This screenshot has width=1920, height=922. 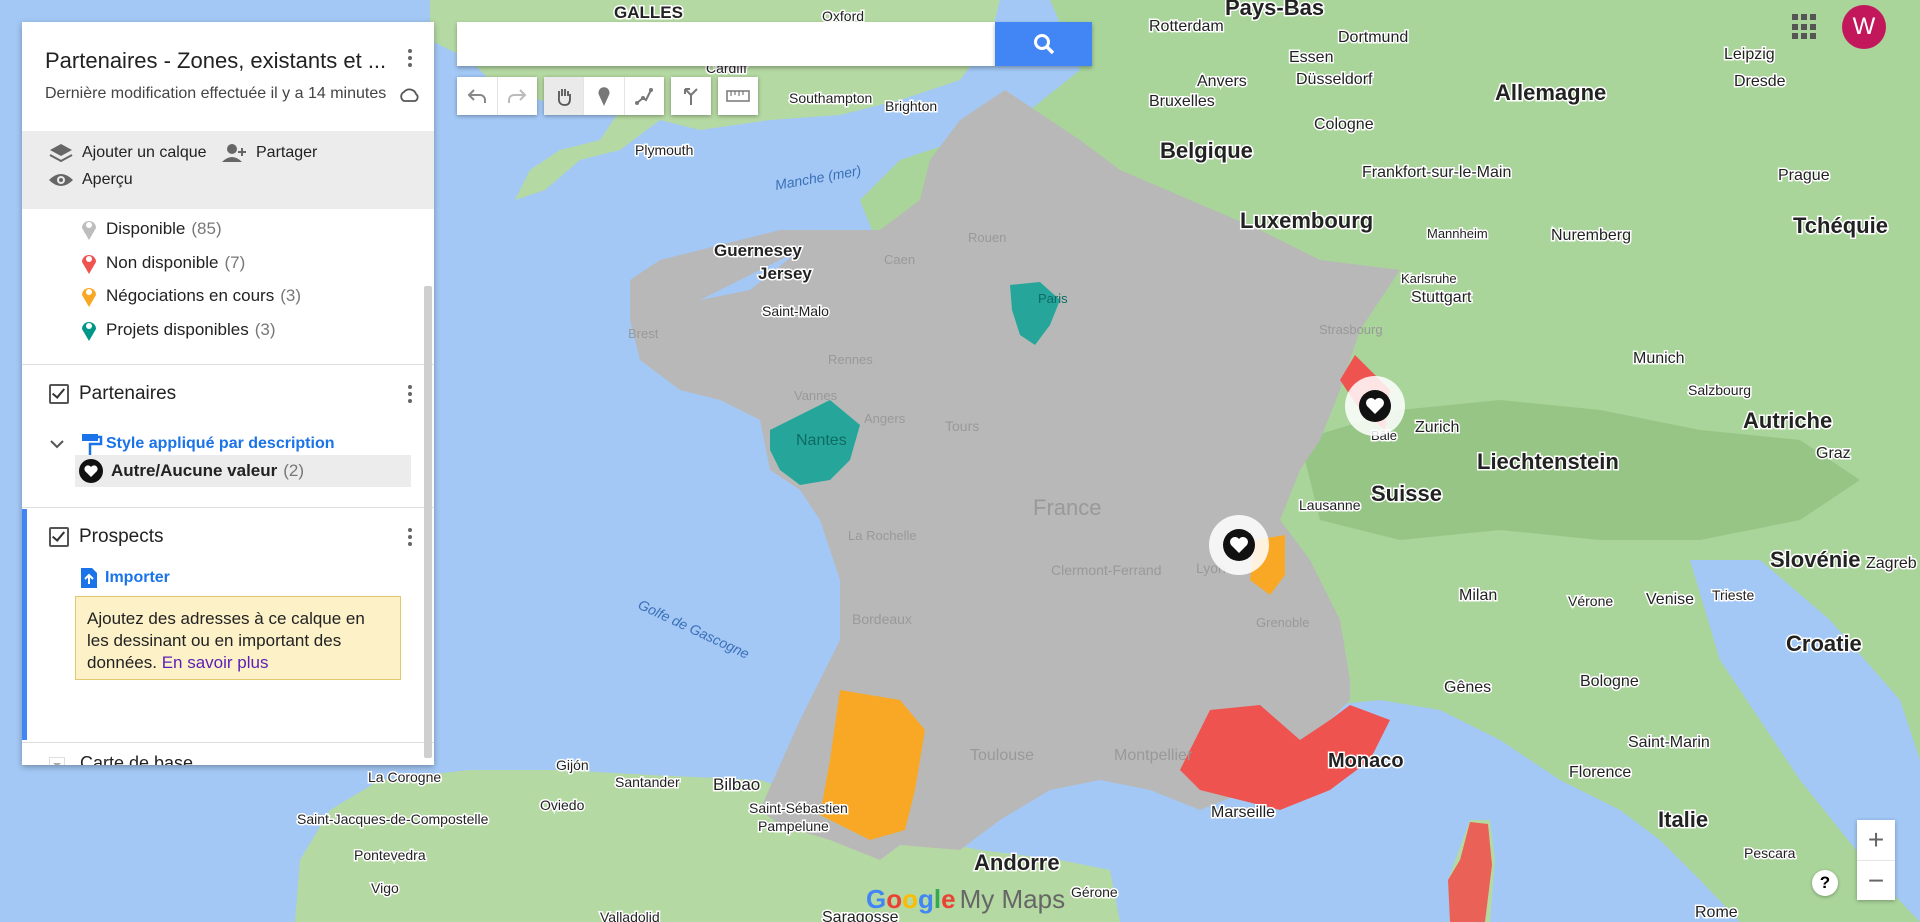 I want to click on google-wordmark: Google, so click(x=911, y=899).